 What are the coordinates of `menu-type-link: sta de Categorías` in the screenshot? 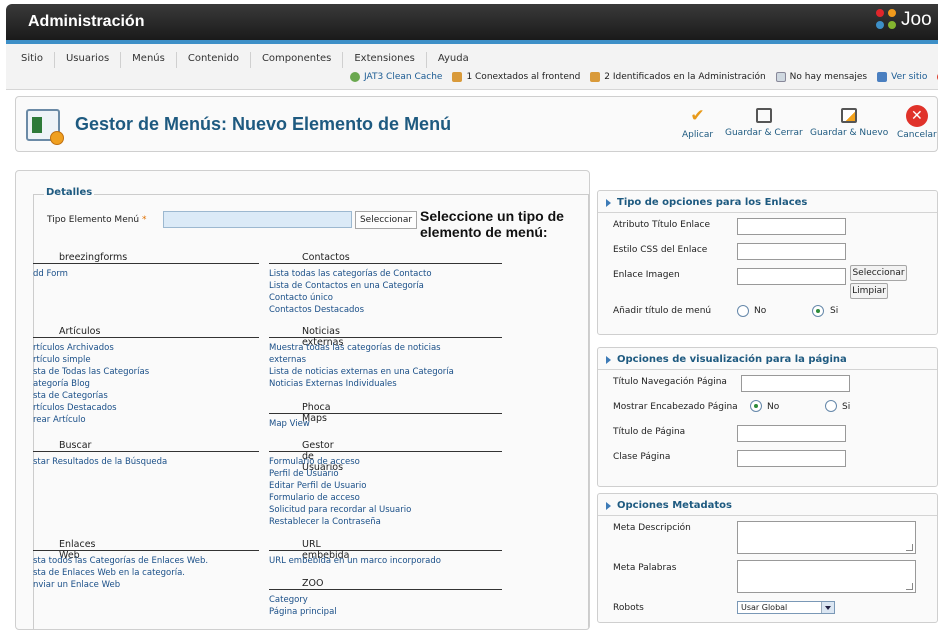 It's located at (70, 396).